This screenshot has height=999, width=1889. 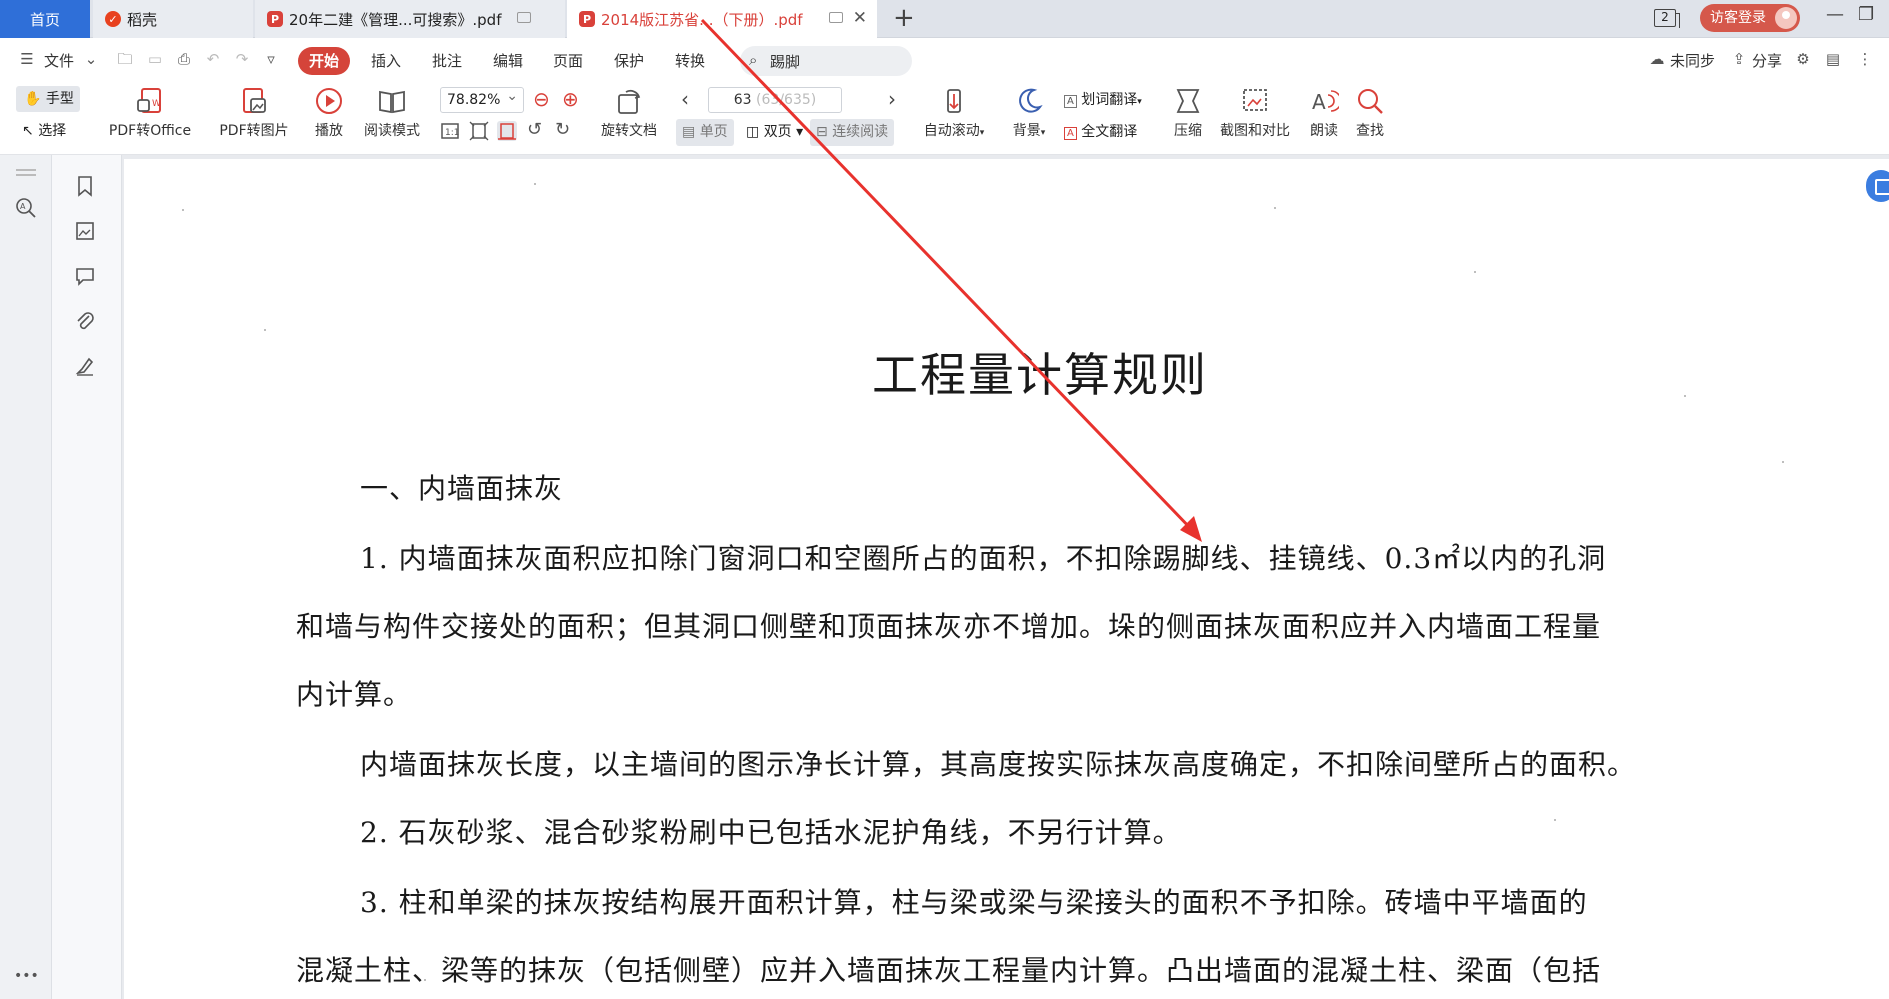 What do you see at coordinates (1319, 102) in the screenshot?
I see `svg-text: A` at bounding box center [1319, 102].